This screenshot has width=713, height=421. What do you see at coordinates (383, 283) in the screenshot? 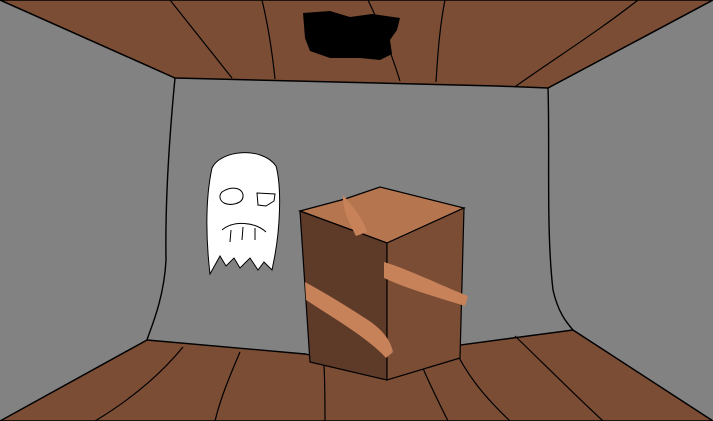
I see `crate` at bounding box center [383, 283].